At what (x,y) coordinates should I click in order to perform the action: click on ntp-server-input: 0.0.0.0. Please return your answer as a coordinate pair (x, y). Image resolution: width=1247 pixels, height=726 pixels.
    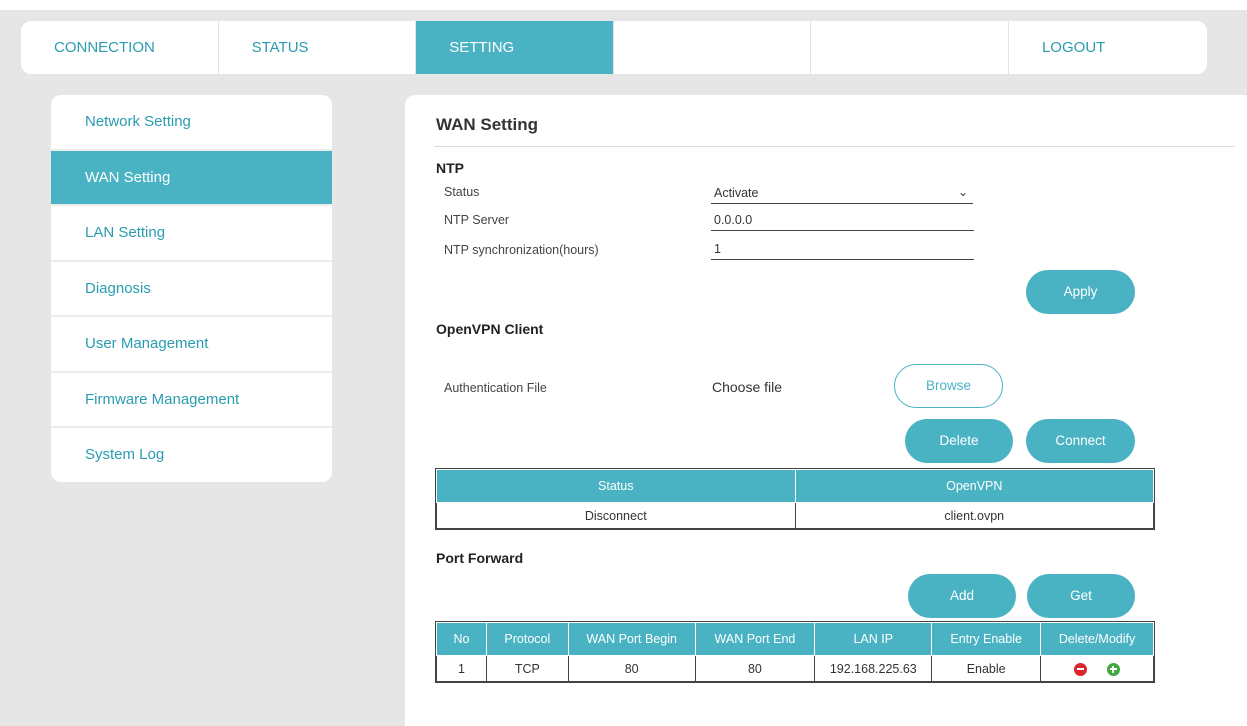
    Looking at the image, I should click on (842, 221).